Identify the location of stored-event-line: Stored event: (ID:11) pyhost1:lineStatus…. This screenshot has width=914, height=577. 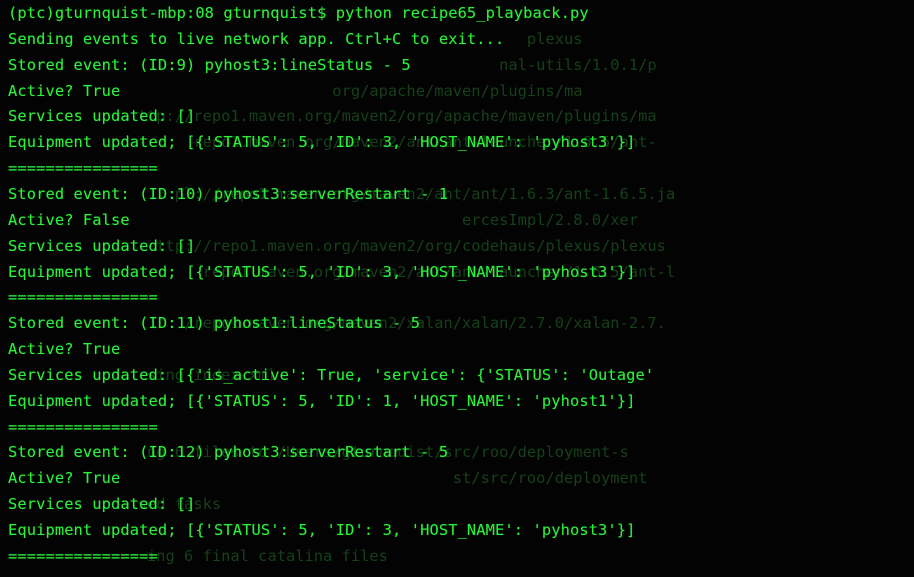
(214, 323).